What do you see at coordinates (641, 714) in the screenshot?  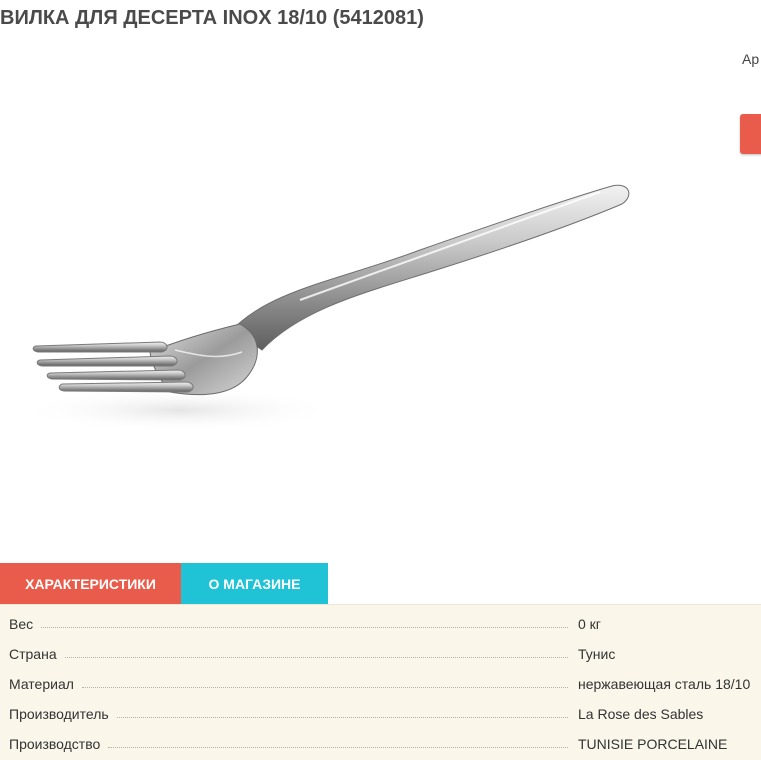 I see `spec-value: La Rose des Sables` at bounding box center [641, 714].